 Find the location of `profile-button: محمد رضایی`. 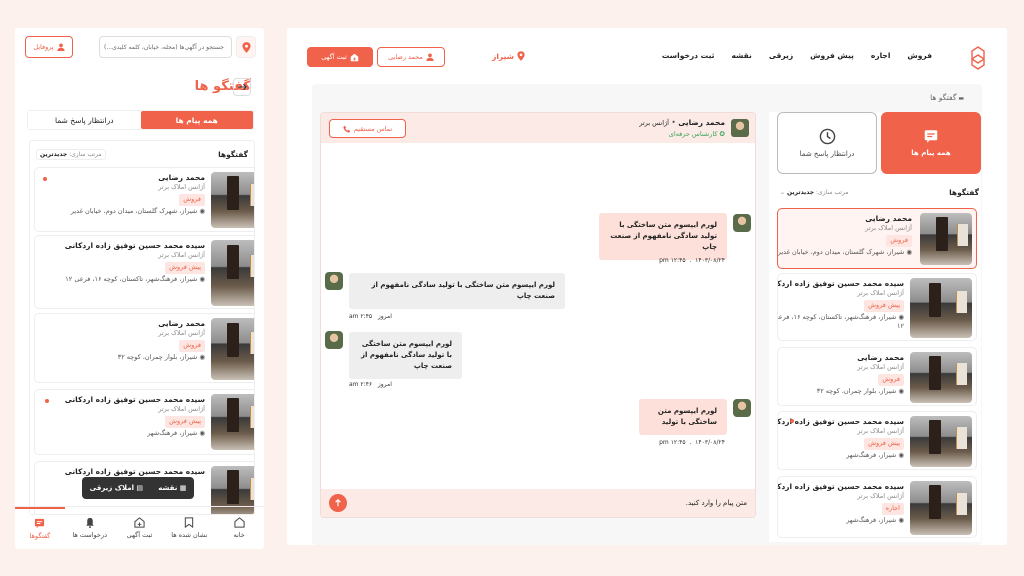

profile-button: محمد رضایی is located at coordinates (411, 57).